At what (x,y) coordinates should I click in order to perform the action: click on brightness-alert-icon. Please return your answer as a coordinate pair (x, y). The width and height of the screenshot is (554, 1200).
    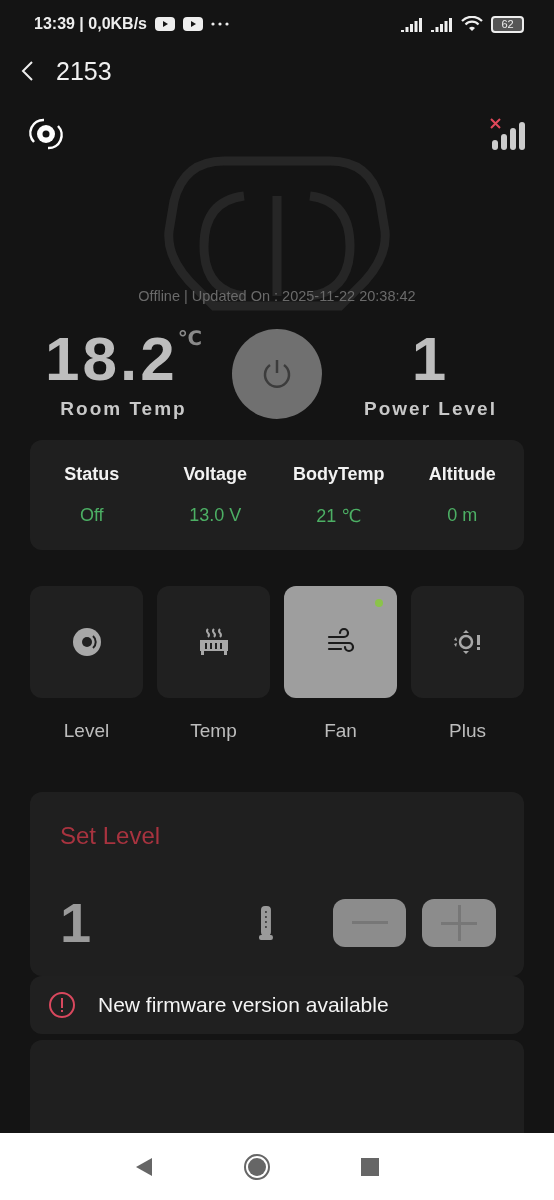
    Looking at the image, I should click on (467, 642).